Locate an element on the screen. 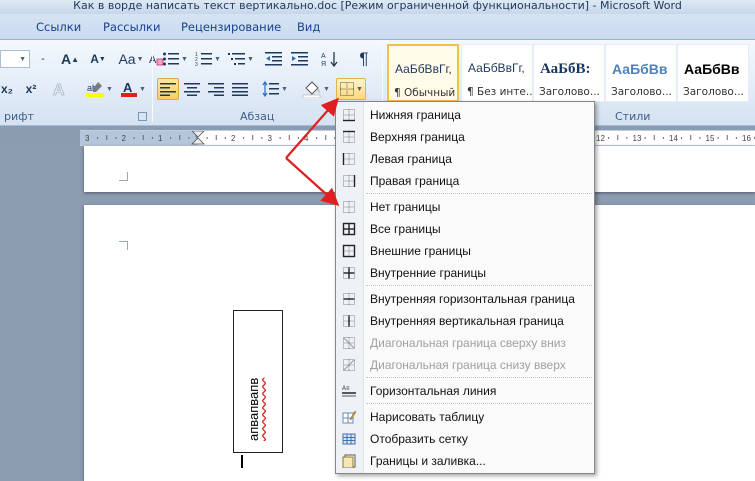  line-spacing-button: ▼ is located at coordinates (275, 89).